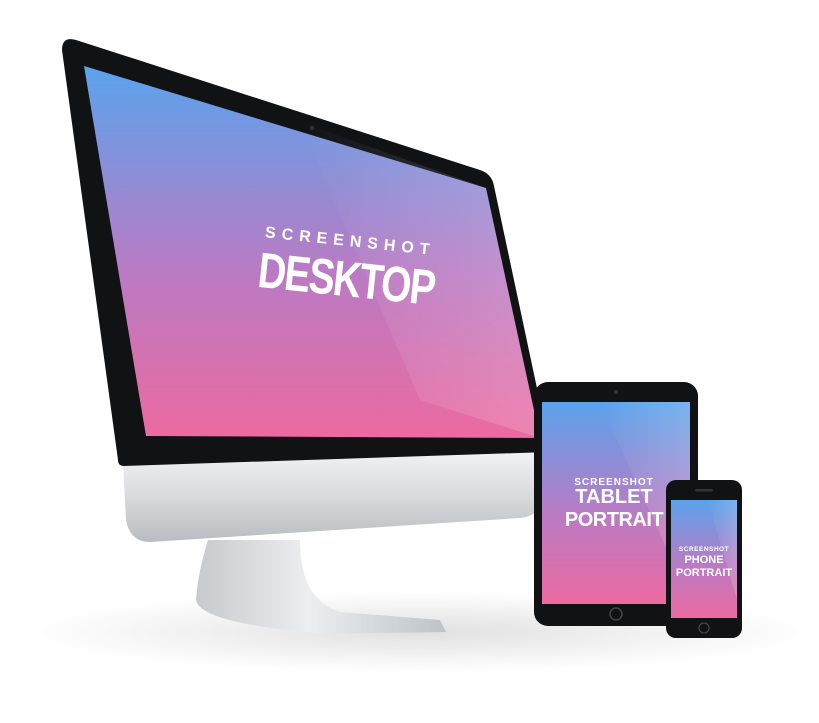  I want to click on phone-device: SCREENSHOT PHONE PORTRAIT, so click(704, 559).